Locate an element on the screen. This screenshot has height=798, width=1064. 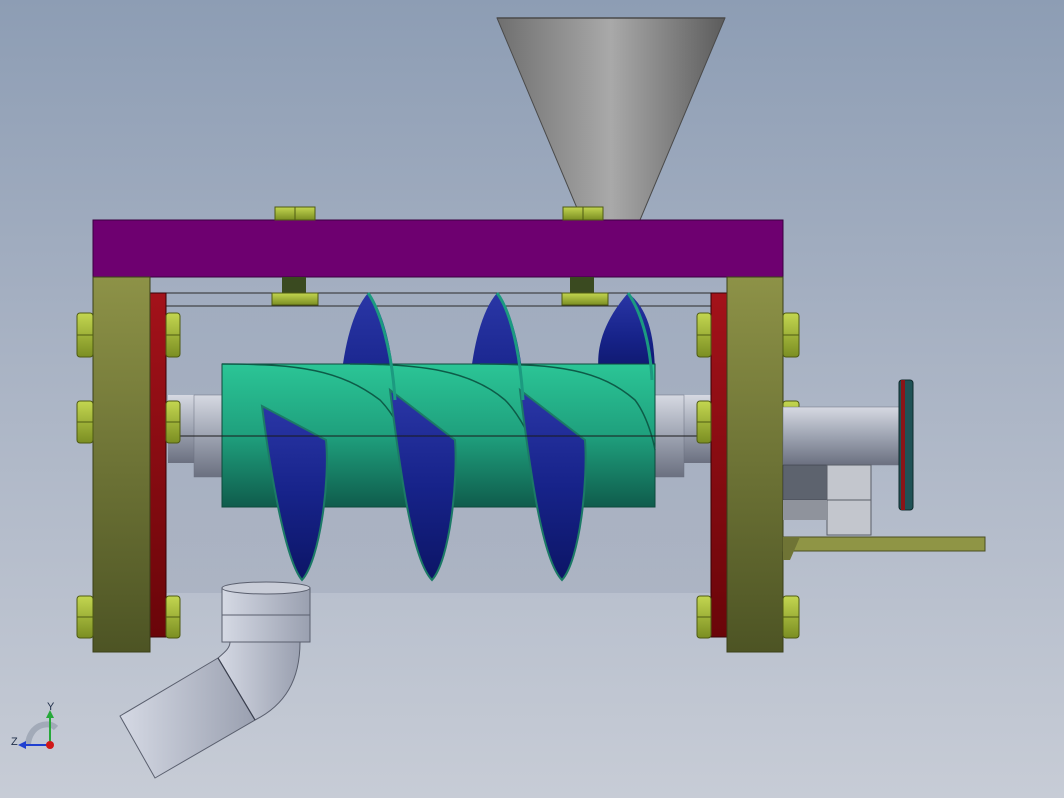
drive-shaft is located at coordinates (842, 436).